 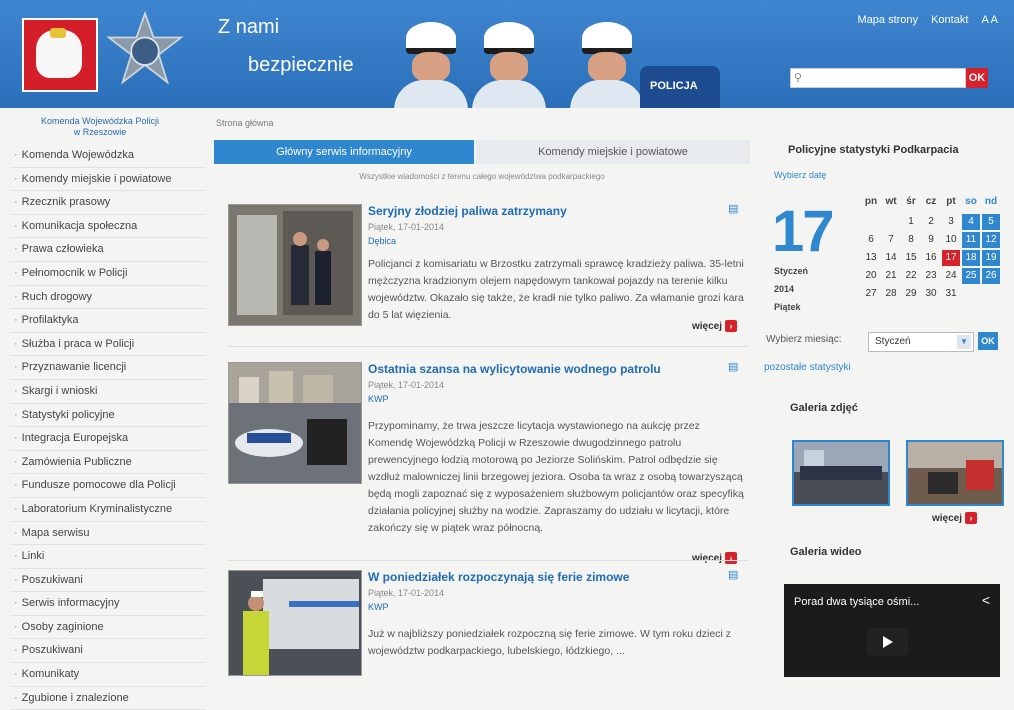 What do you see at coordinates (911, 276) in the screenshot?
I see `calendar-day: 22` at bounding box center [911, 276].